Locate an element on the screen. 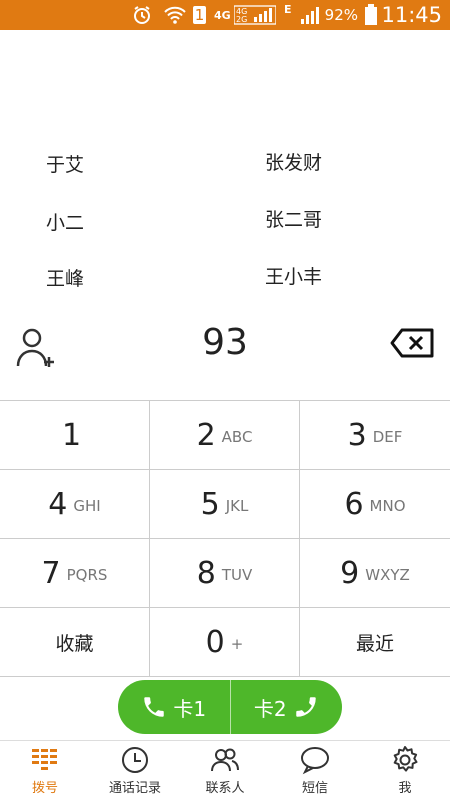  signal-icon-1: 4G 2G is located at coordinates (255, 15).